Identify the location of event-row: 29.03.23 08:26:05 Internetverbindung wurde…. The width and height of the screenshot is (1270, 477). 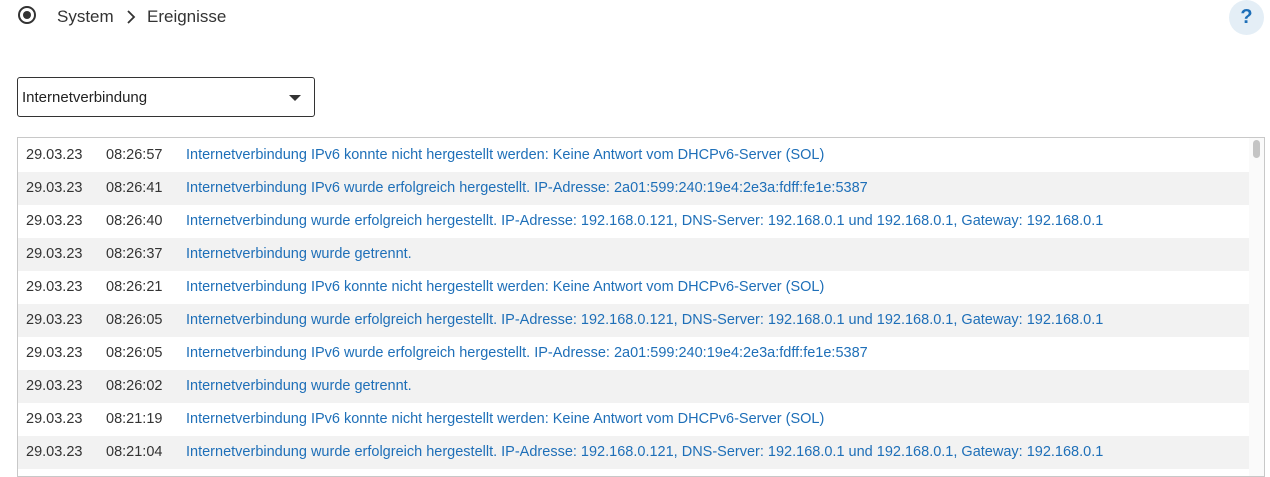
(633, 320).